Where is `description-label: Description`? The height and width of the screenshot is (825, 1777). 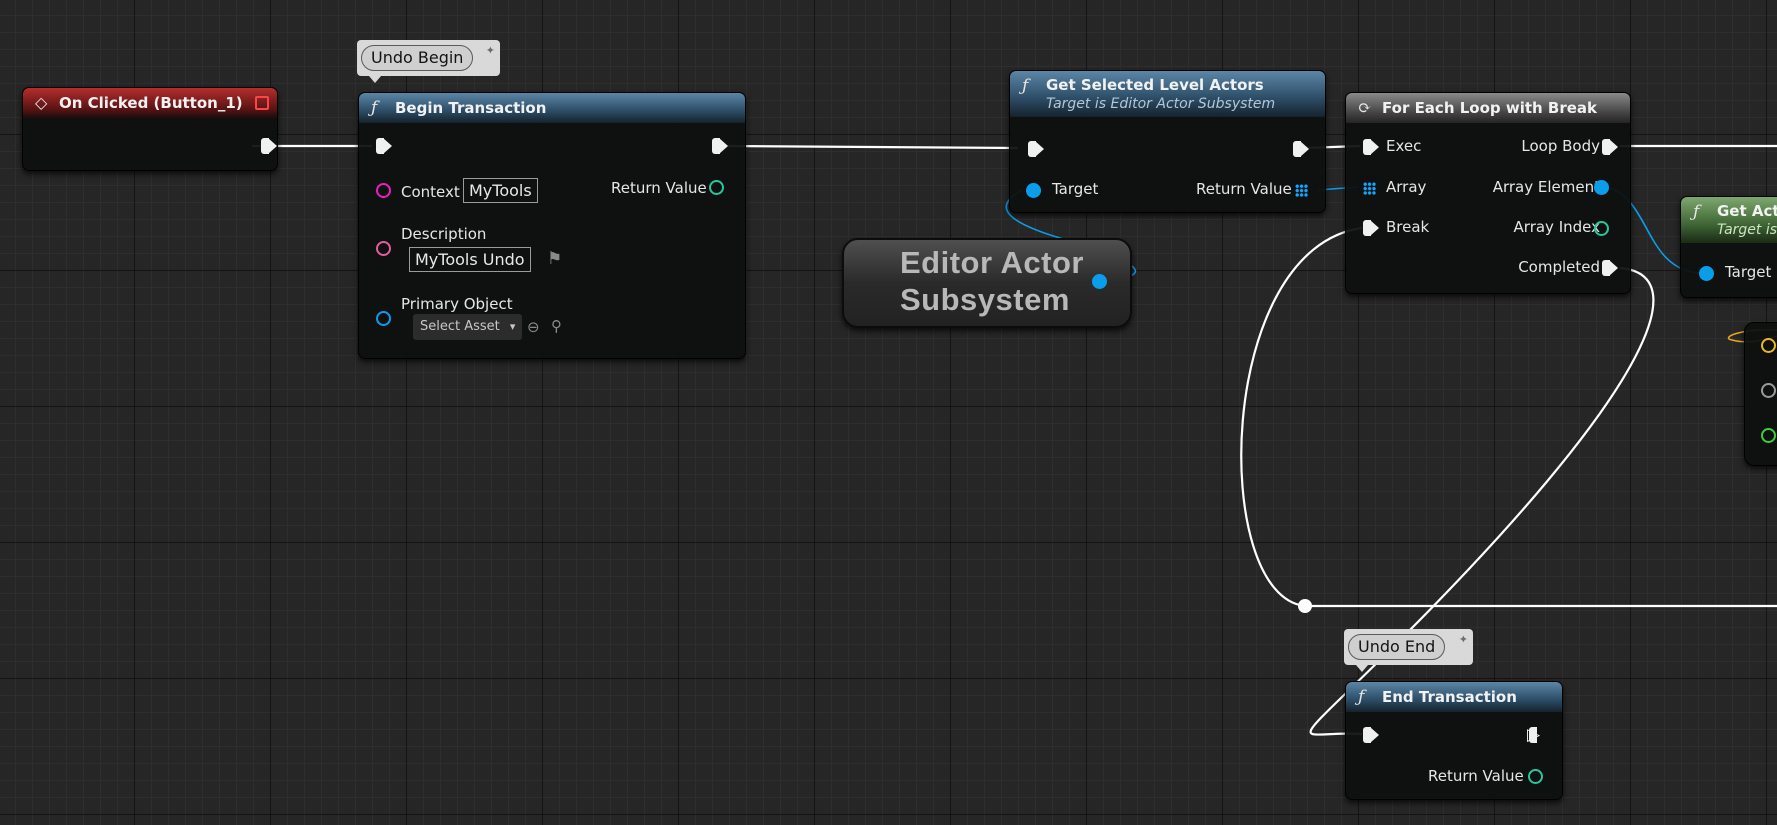
description-label: Description is located at coordinates (444, 234).